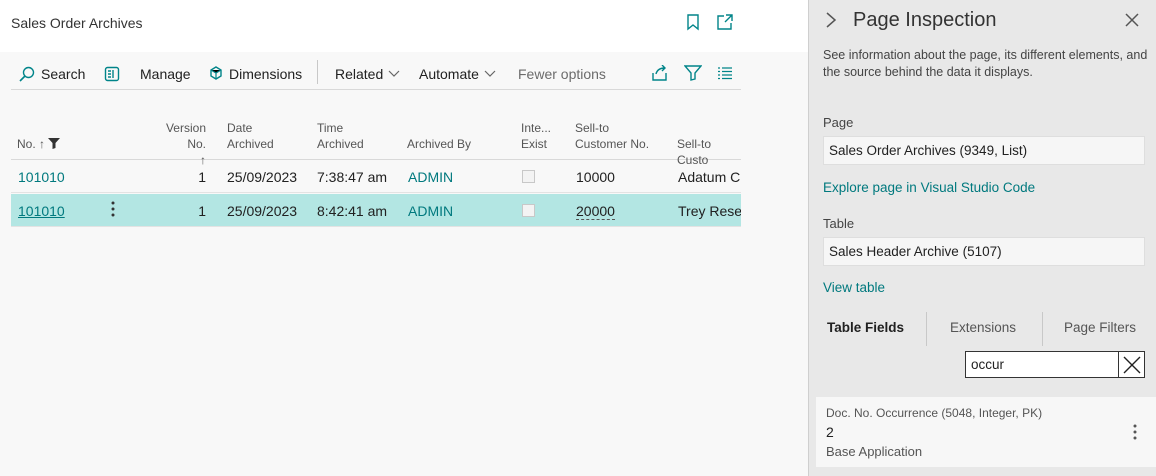  I want to click on edit-list-button, so click(115, 74).